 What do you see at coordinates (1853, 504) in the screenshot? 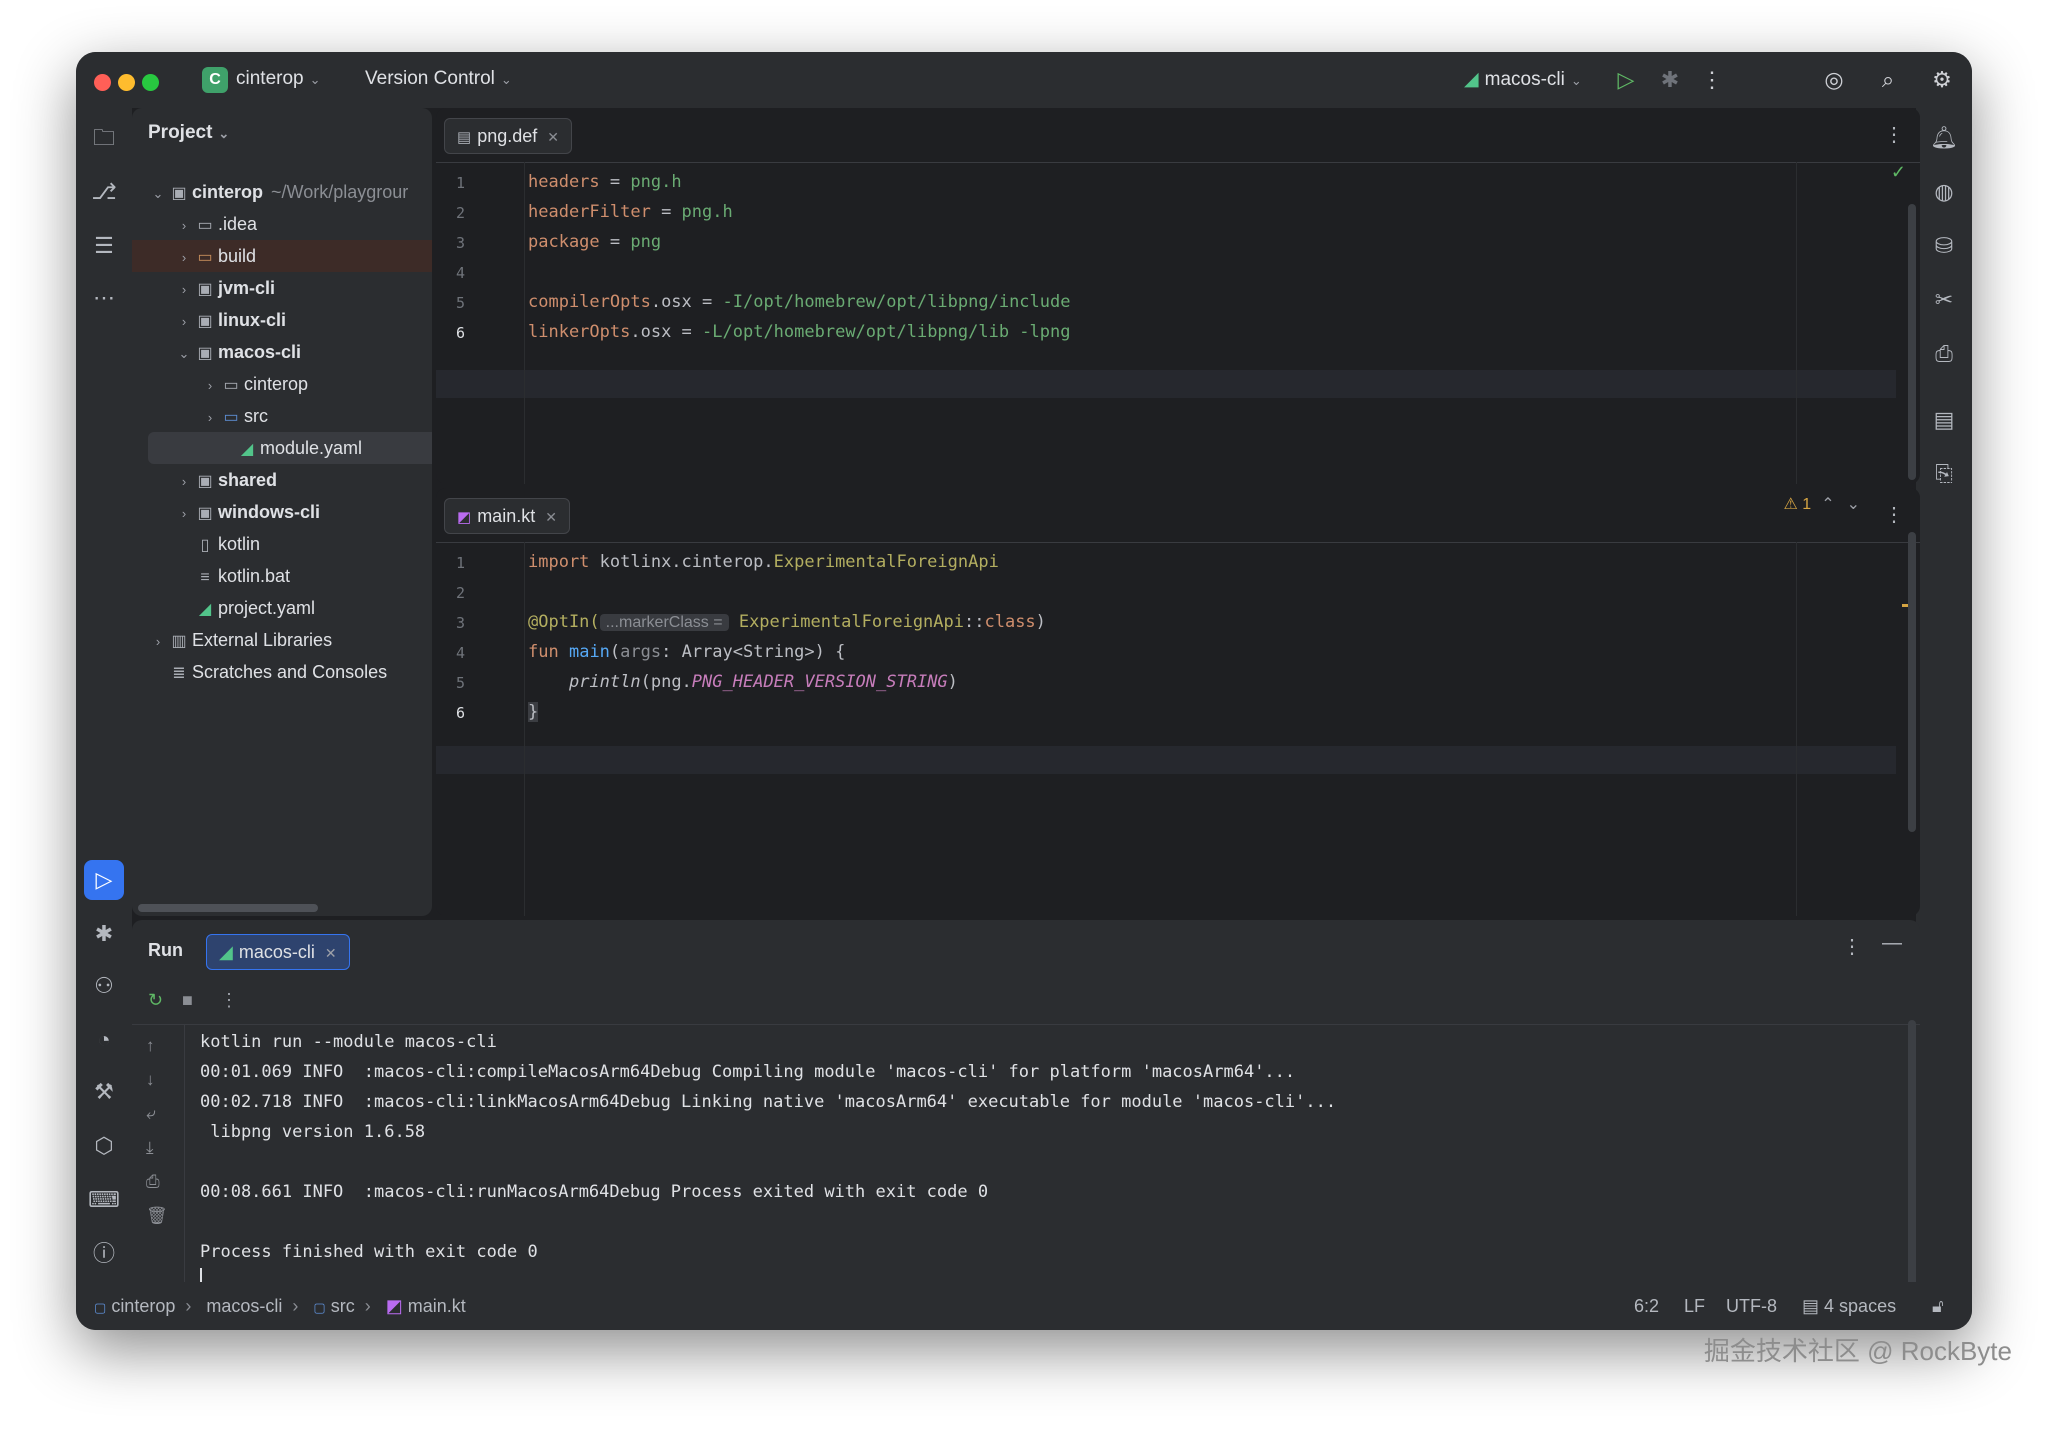
I see `chevron-down-icon: ⌄` at bounding box center [1853, 504].